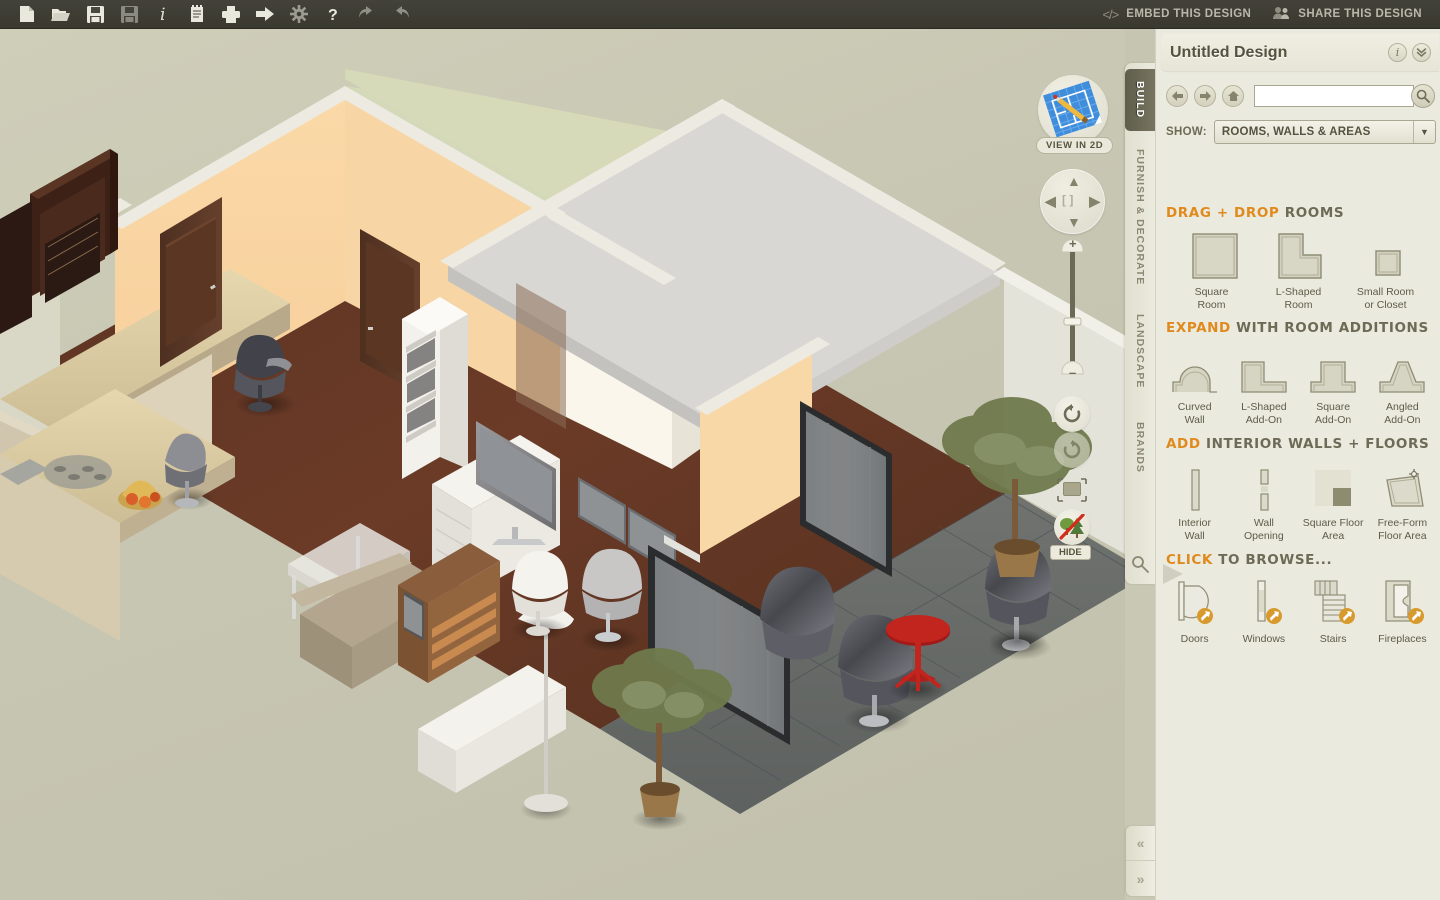 The image size is (1440, 900). I want to click on embed-design-label: EMBED THIS DESIGN, so click(1189, 14).